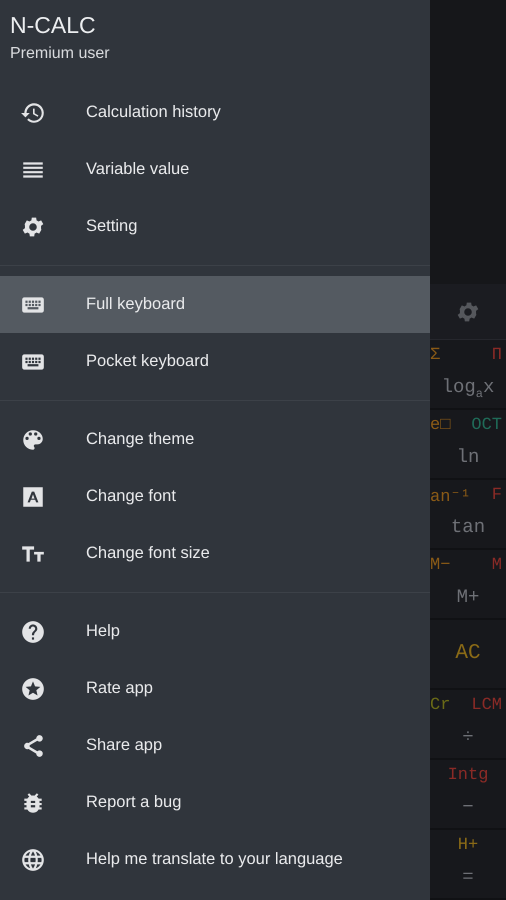 The height and width of the screenshot is (900, 506). I want to click on calculator-key: =, so click(468, 877).